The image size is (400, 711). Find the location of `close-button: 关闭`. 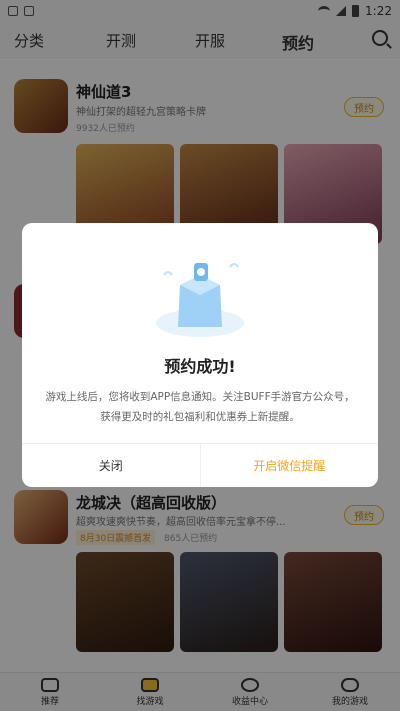

close-button: 关闭 is located at coordinates (111, 465).